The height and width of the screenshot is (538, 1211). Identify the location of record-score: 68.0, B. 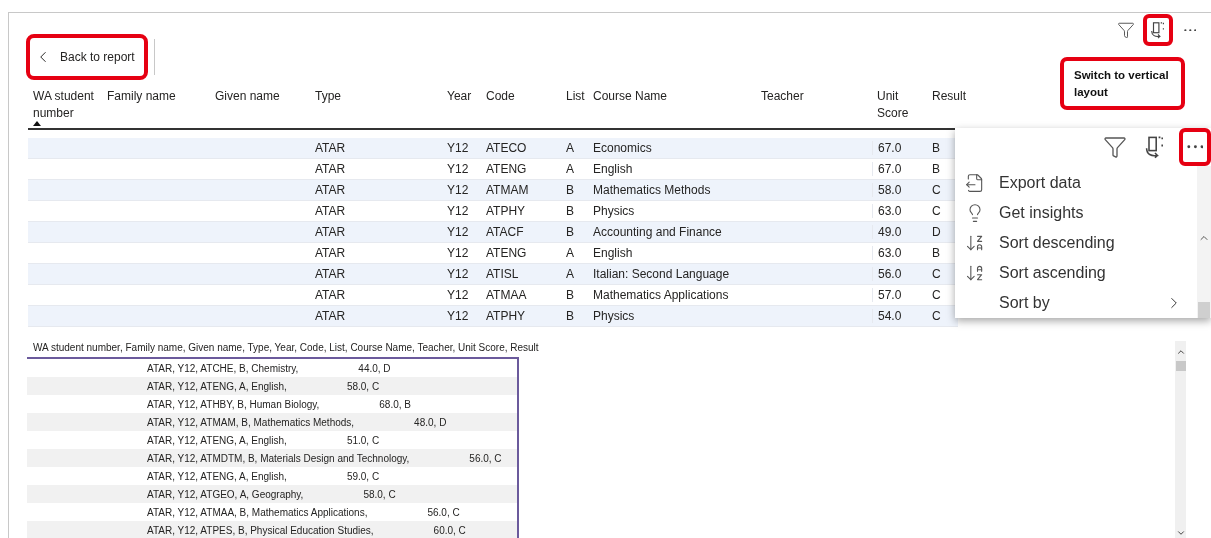
(395, 404).